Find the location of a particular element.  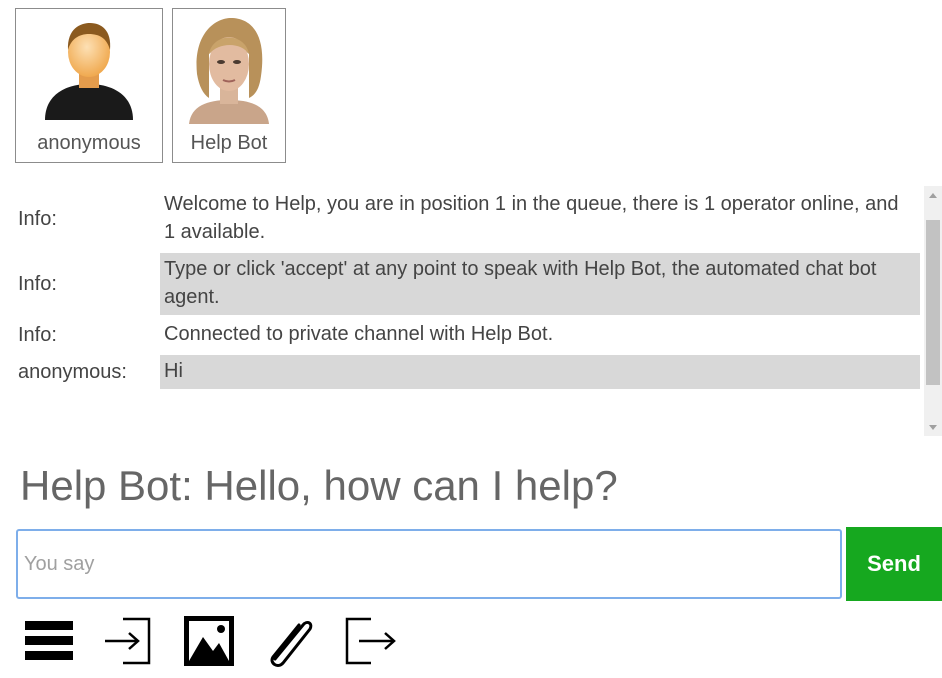

arrow-up-icon is located at coordinates (933, 195).